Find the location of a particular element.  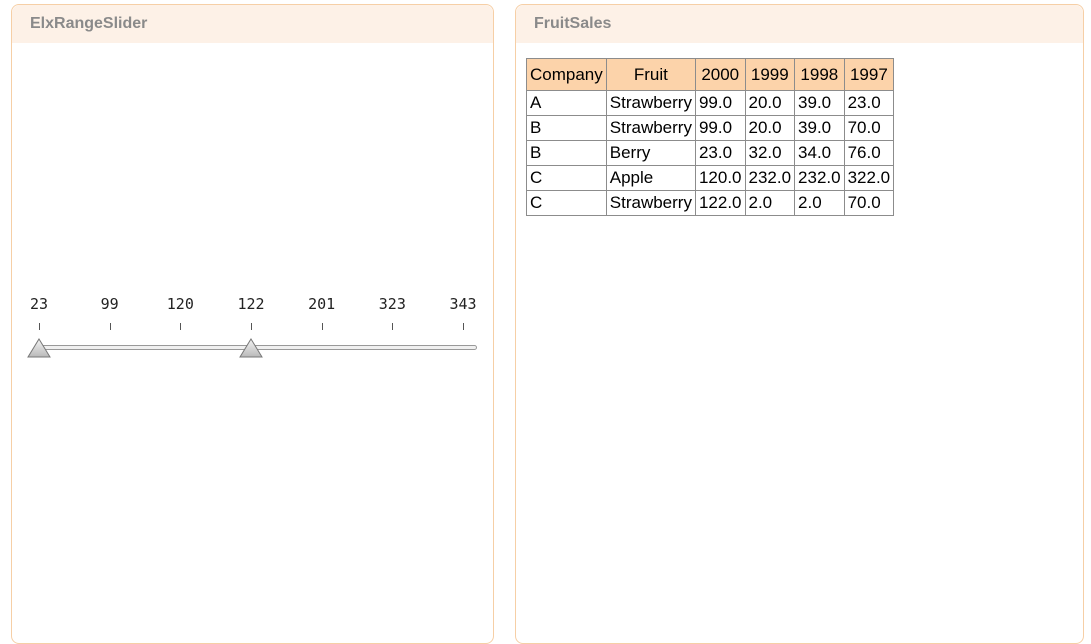

fruit-sales-panel-title: FruitSales is located at coordinates (799, 24).